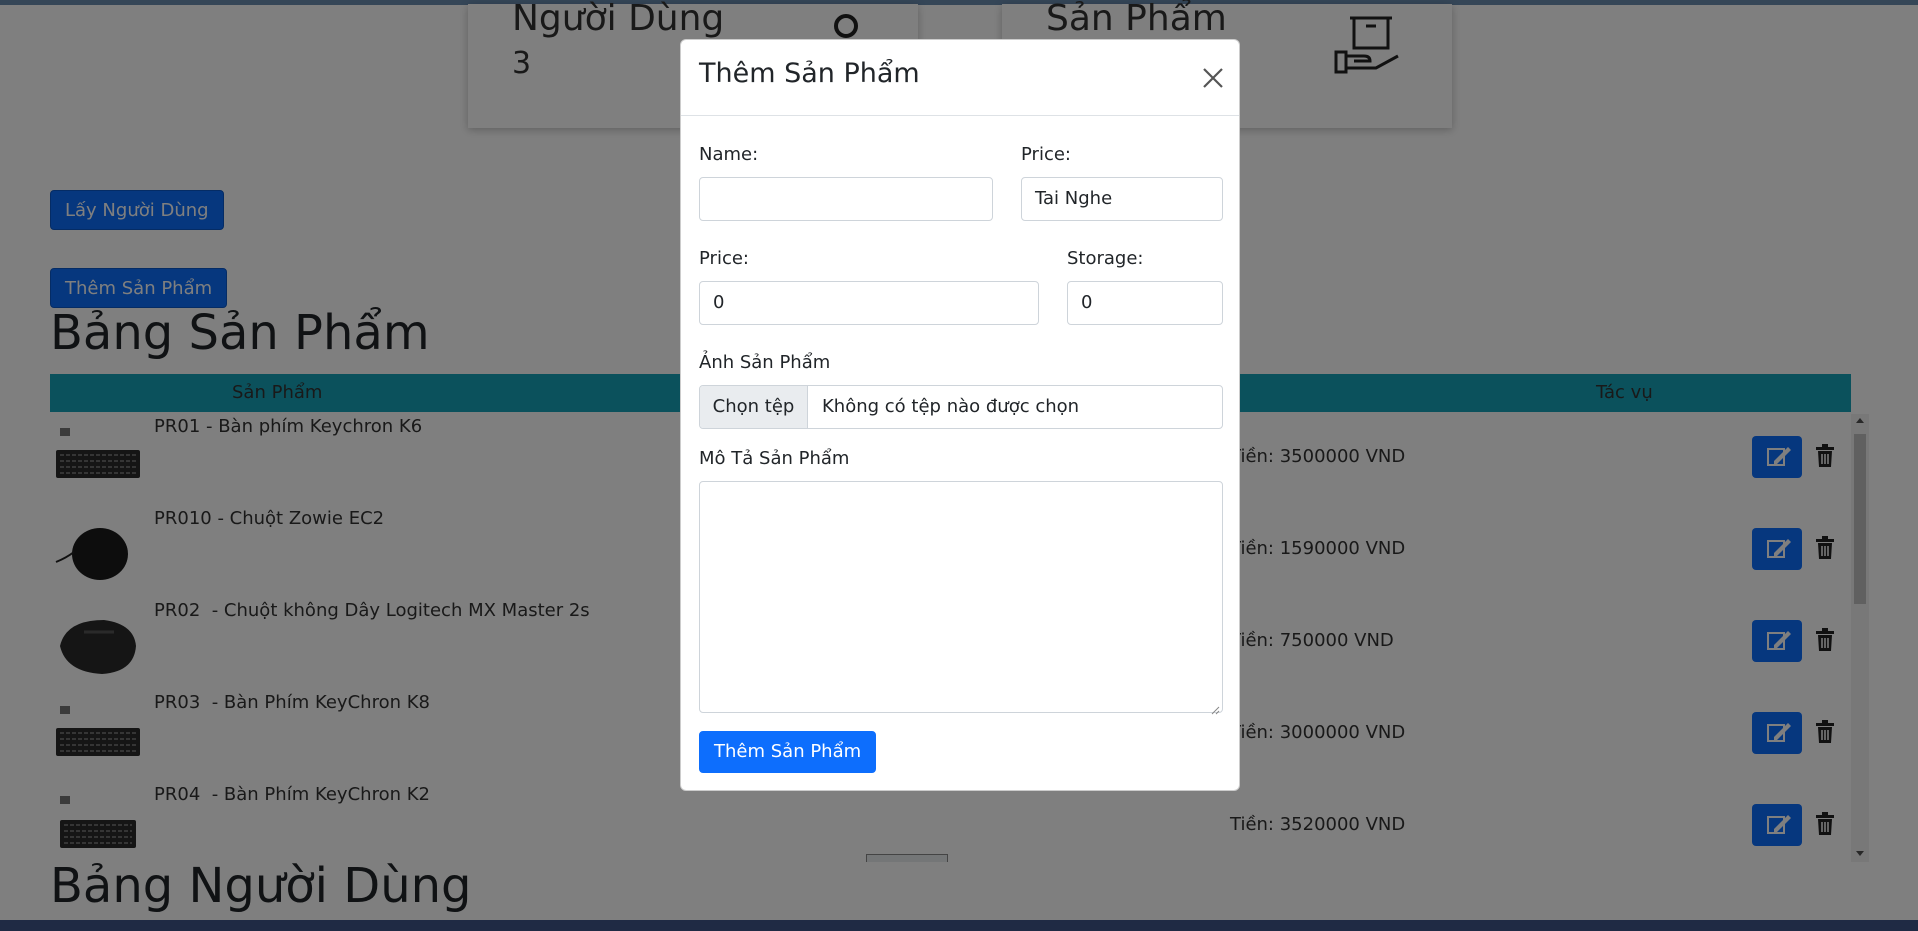 Image resolution: width=1918 pixels, height=931 pixels. What do you see at coordinates (961, 598) in the screenshot?
I see `description-textarea` at bounding box center [961, 598].